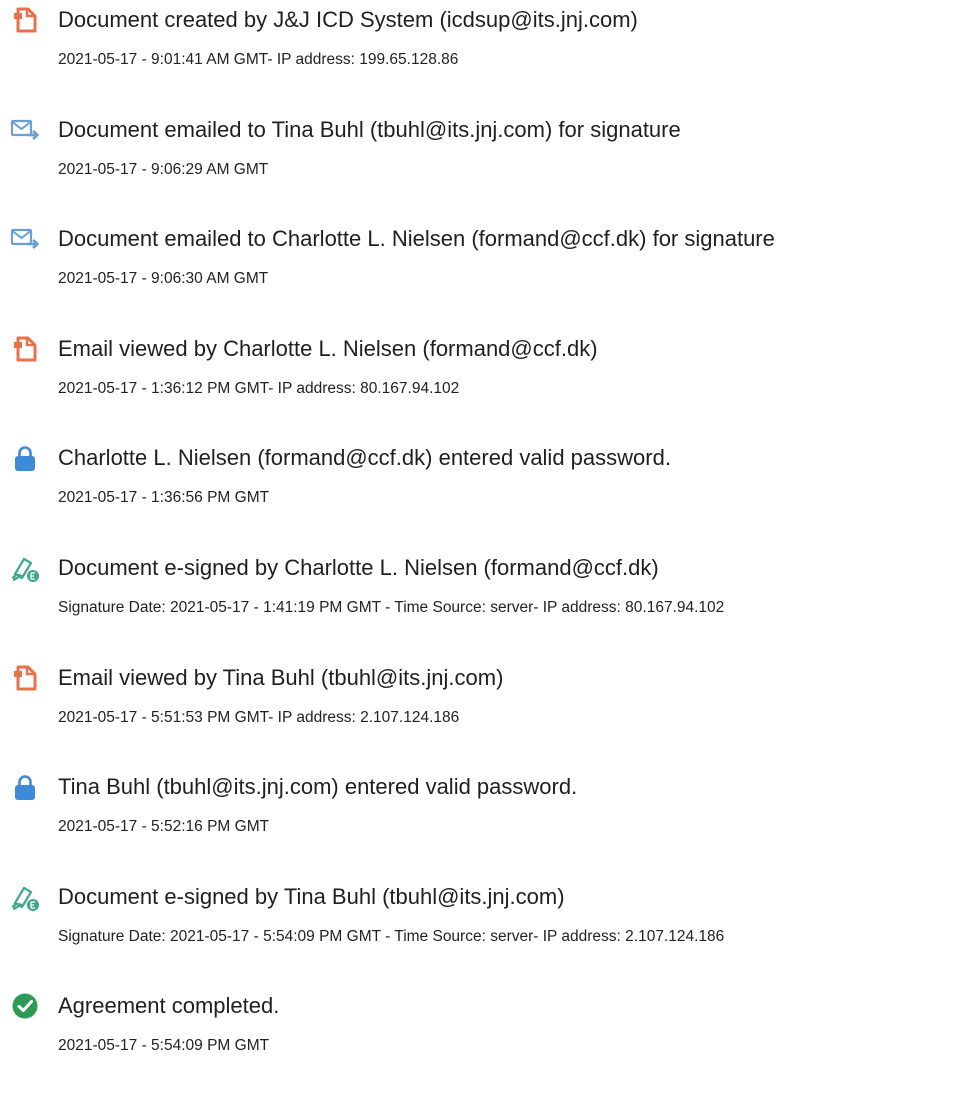 This screenshot has width=977, height=1108. I want to click on event-detail: 2021-05-17 - 9:06:29 AM GMT, so click(163, 169).